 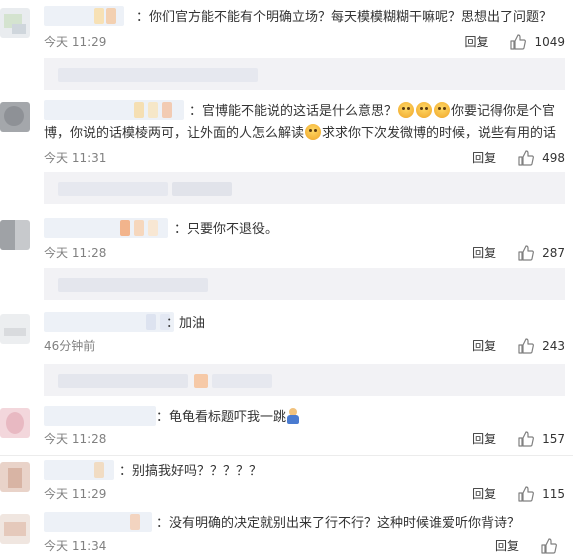 I want to click on like-button: 1049, so click(x=537, y=42).